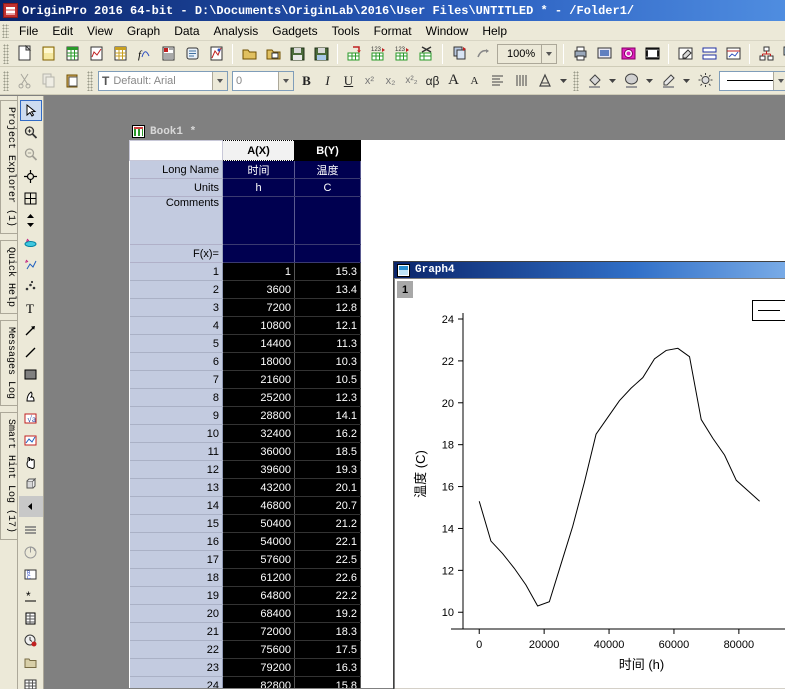 This screenshot has height=689, width=785. Describe the element at coordinates (176, 559) in the screenshot. I see `row-number: 17` at that location.